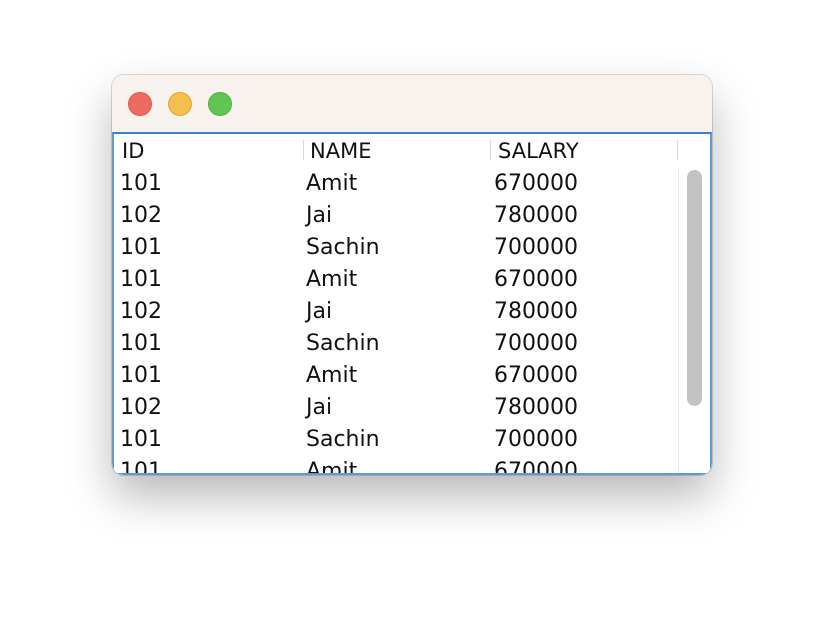  I want to click on maximize-button, so click(220, 104).